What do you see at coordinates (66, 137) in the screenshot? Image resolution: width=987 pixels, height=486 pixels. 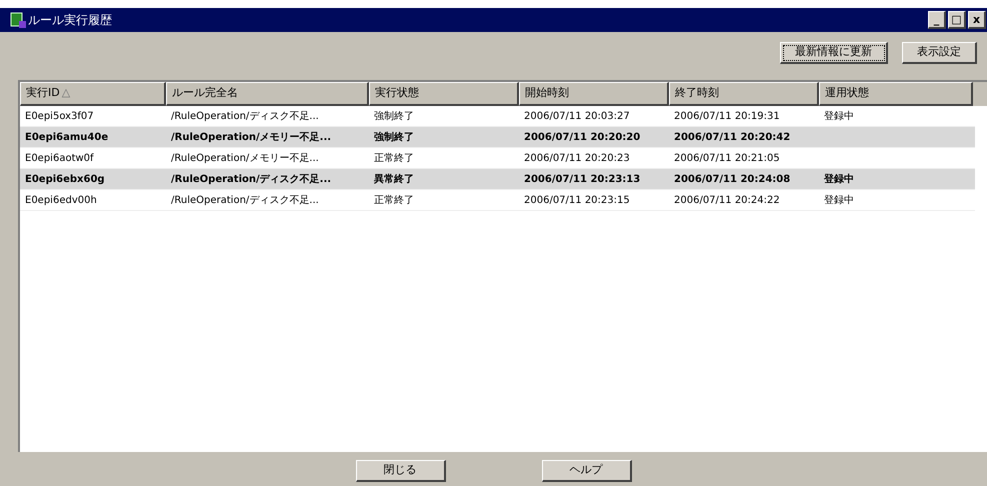 I see `table-cell: E0epi6amu40e` at bounding box center [66, 137].